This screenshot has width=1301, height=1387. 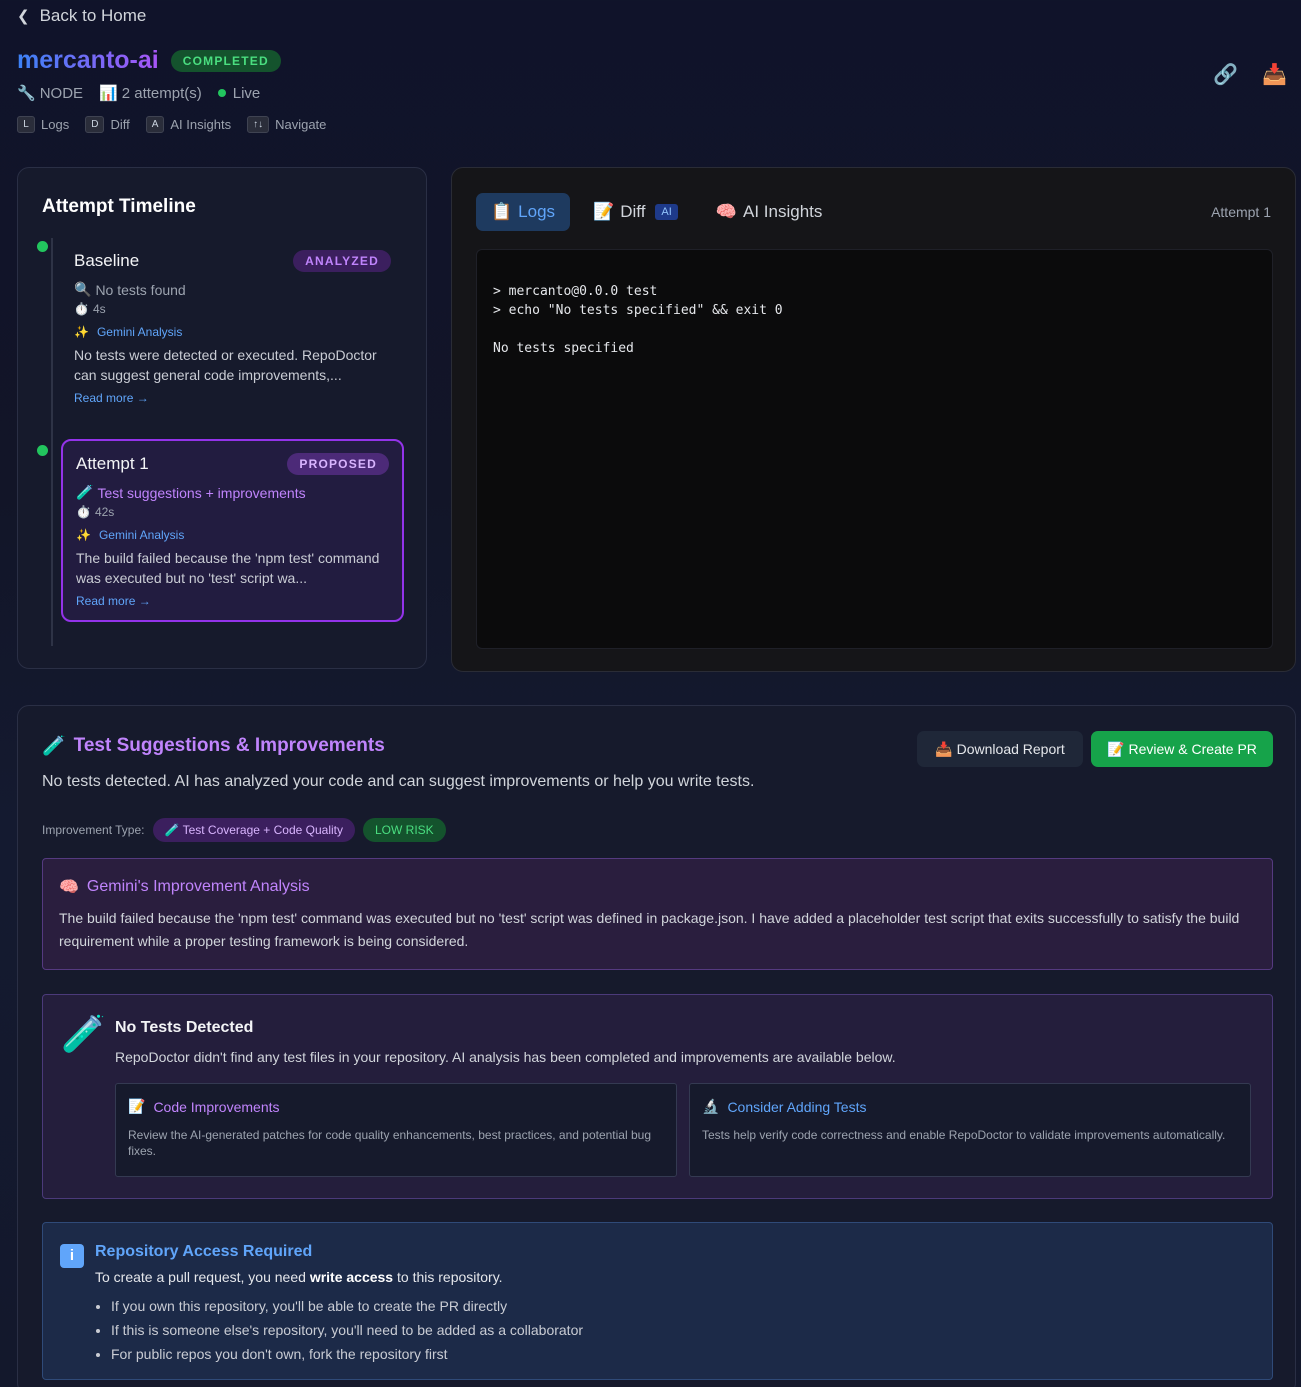 I want to click on attempt-name: Baseline, so click(x=107, y=260).